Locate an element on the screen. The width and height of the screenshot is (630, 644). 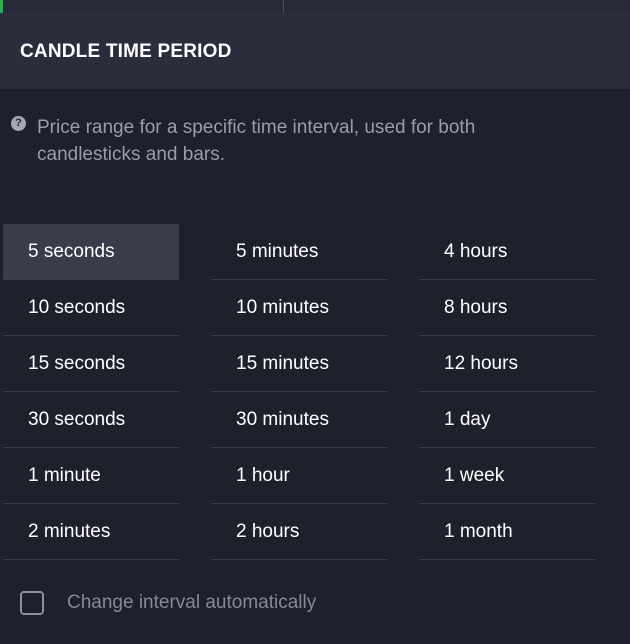
period-option-2-minutes: 2 minutes is located at coordinates (91, 532).